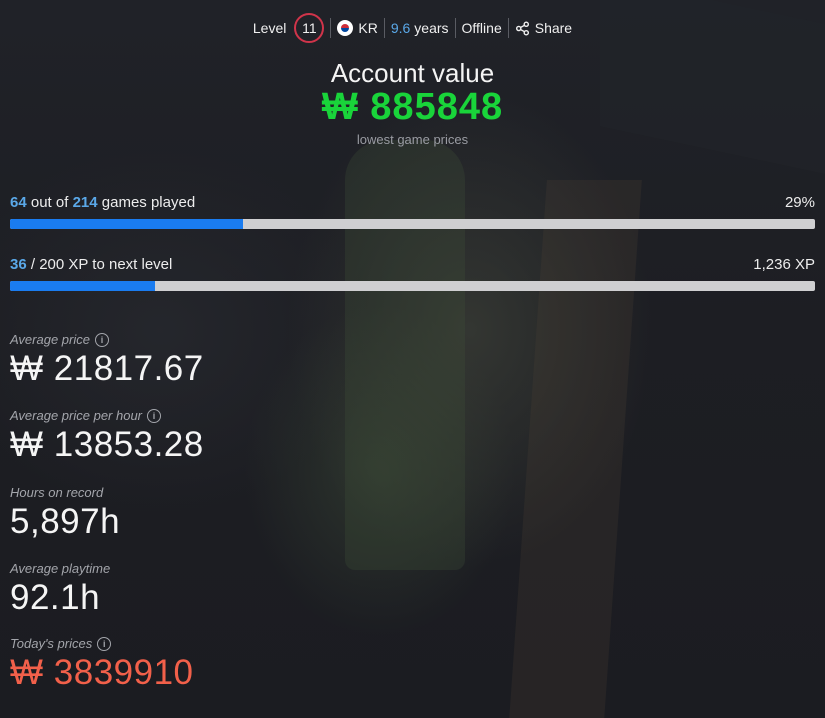 The image size is (825, 718). I want to click on online-status: Offline, so click(481, 28).